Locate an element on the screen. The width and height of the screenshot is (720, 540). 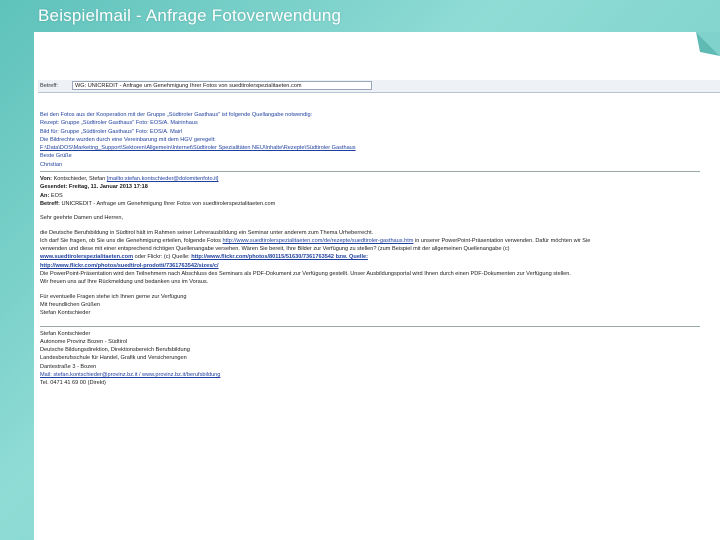
header-value: Freitag, 11. Januar 2013 17:18 is located at coordinates (108, 187).